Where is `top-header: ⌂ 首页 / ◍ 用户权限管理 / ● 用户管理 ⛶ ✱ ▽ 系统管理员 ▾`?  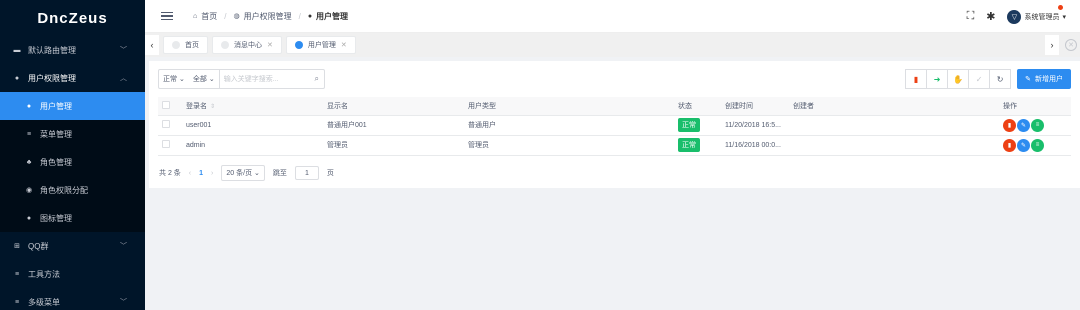 top-header: ⌂ 首页 / ◍ 用户权限管理 / ● 用户管理 ⛶ ✱ ▽ 系统管理员 ▾ is located at coordinates (612, 16).